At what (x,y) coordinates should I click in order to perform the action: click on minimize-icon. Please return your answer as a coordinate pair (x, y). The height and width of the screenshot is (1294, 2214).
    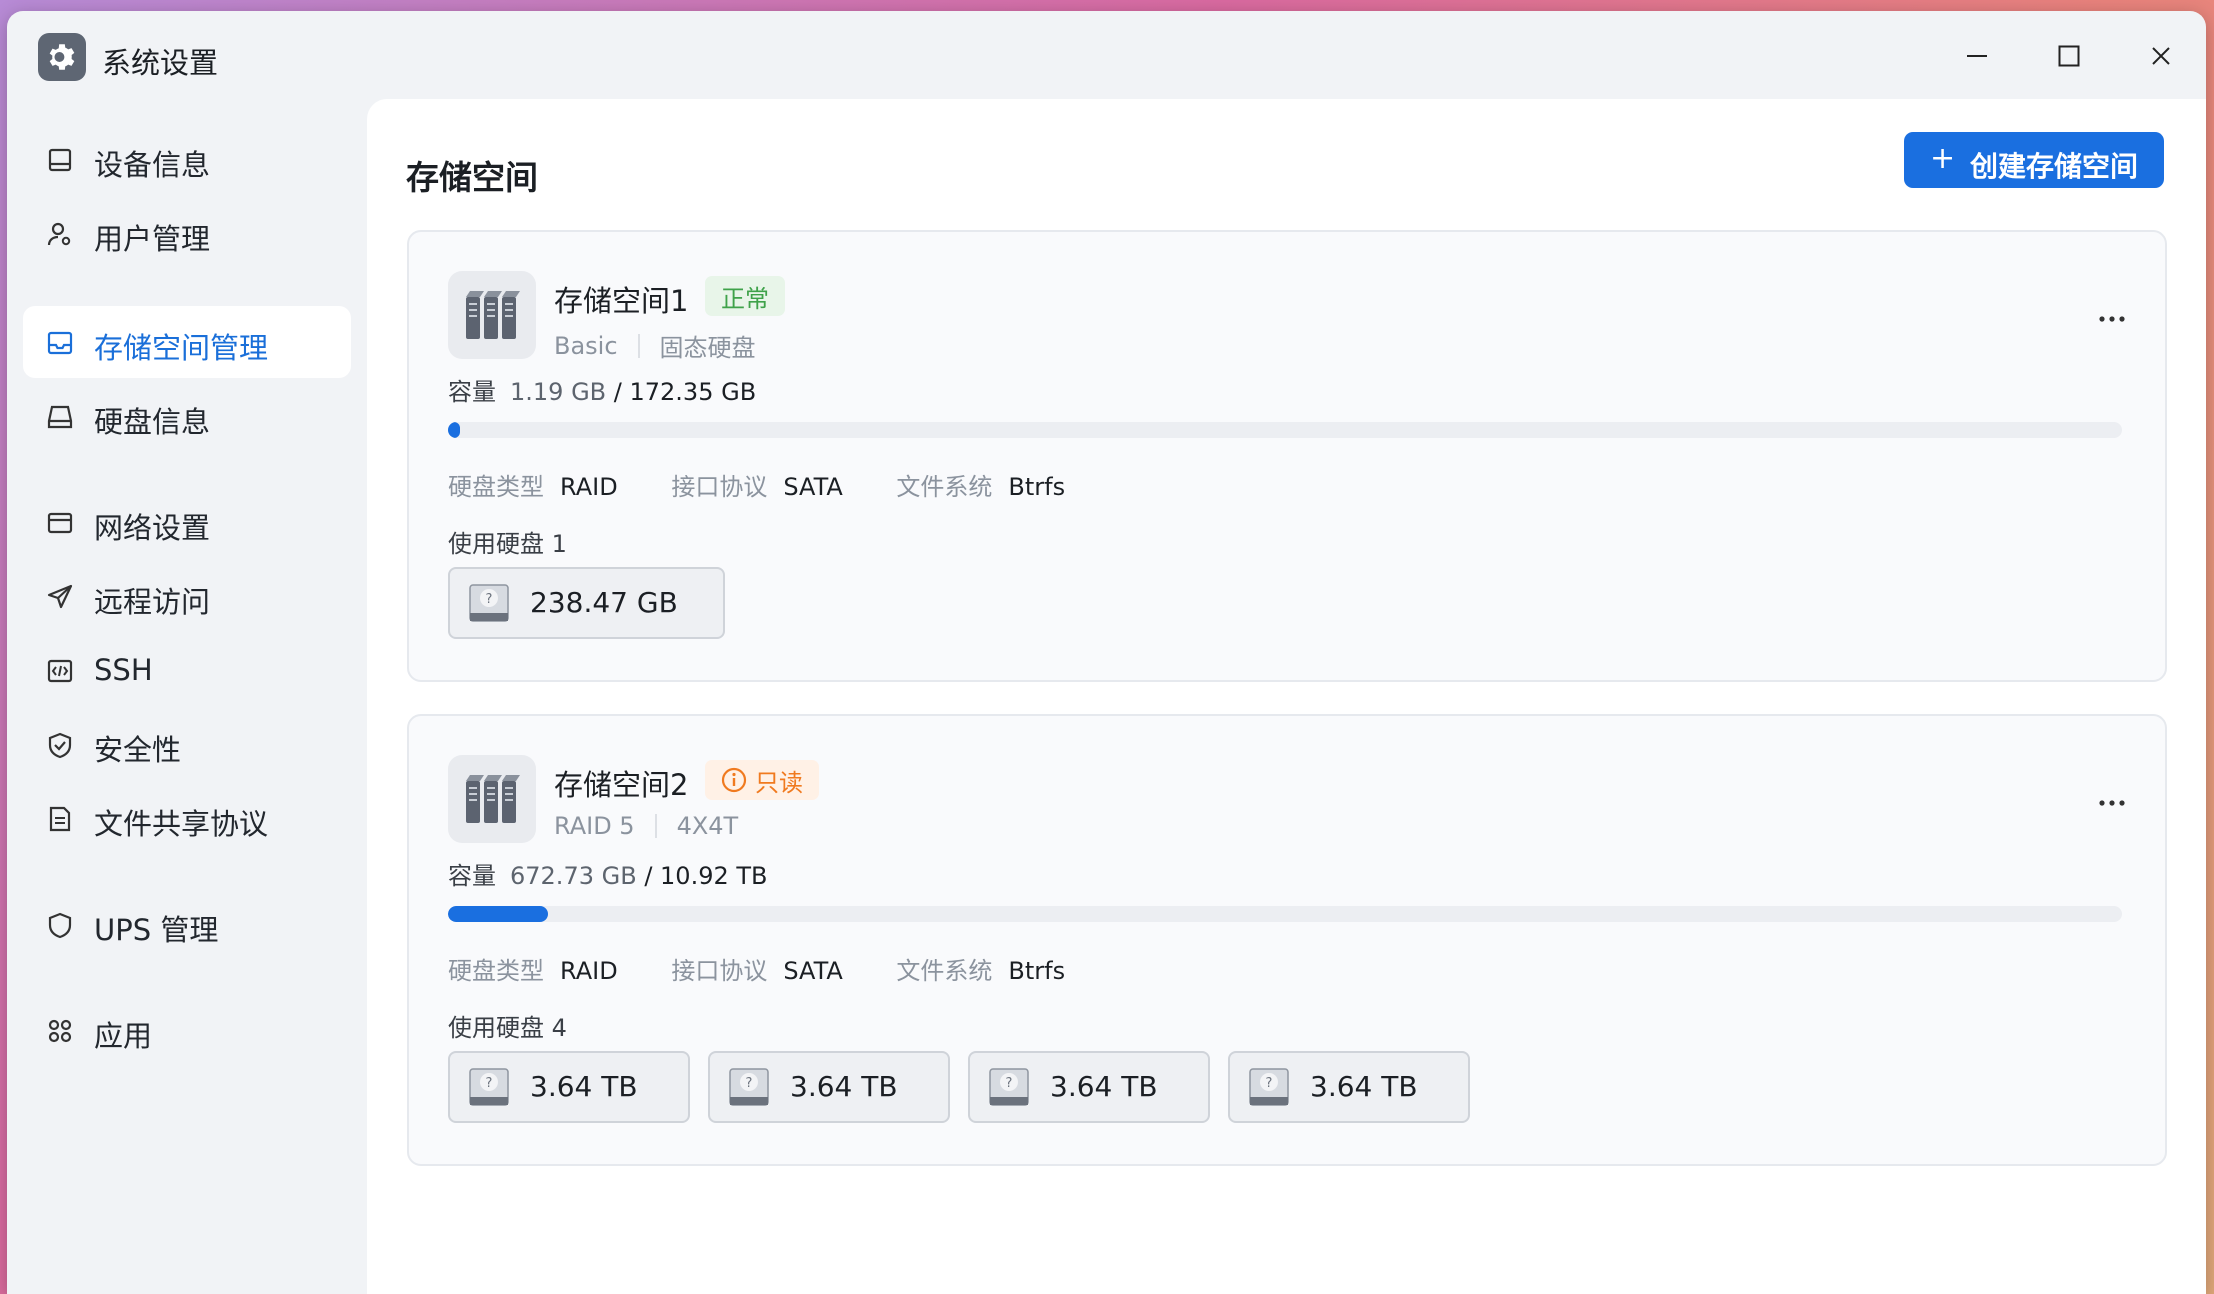
    Looking at the image, I should click on (1977, 56).